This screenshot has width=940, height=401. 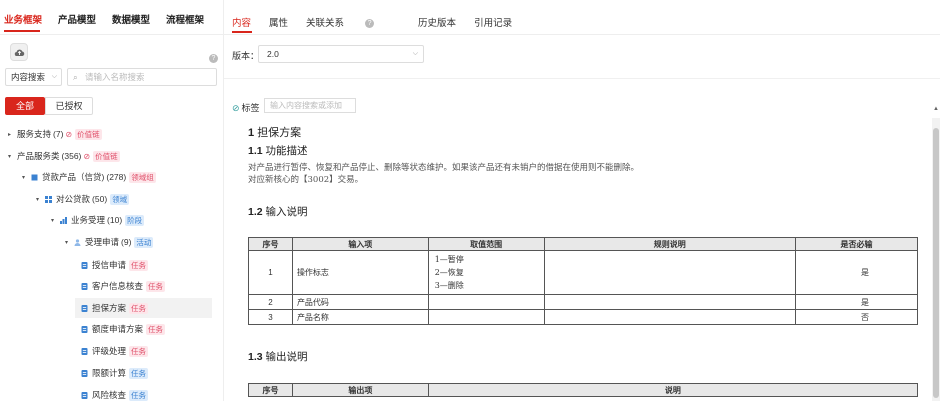 What do you see at coordinates (64, 156) in the screenshot?
I see `tree-node: ▾ 产品服务类 (356) ⊘ 价值链` at bounding box center [64, 156].